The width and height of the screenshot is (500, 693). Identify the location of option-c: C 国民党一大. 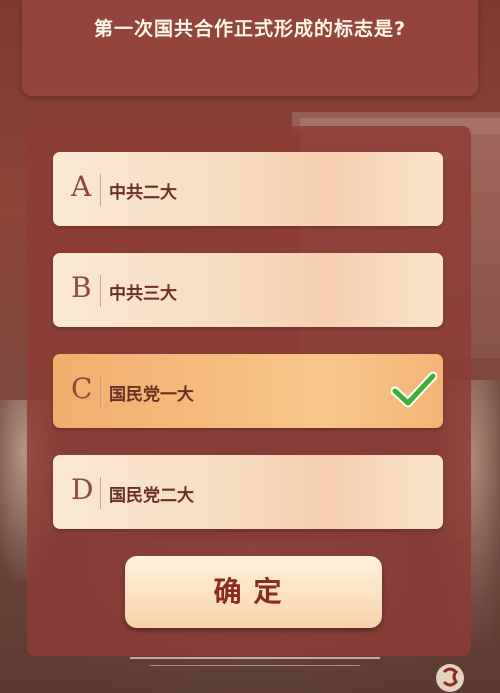
(248, 391).